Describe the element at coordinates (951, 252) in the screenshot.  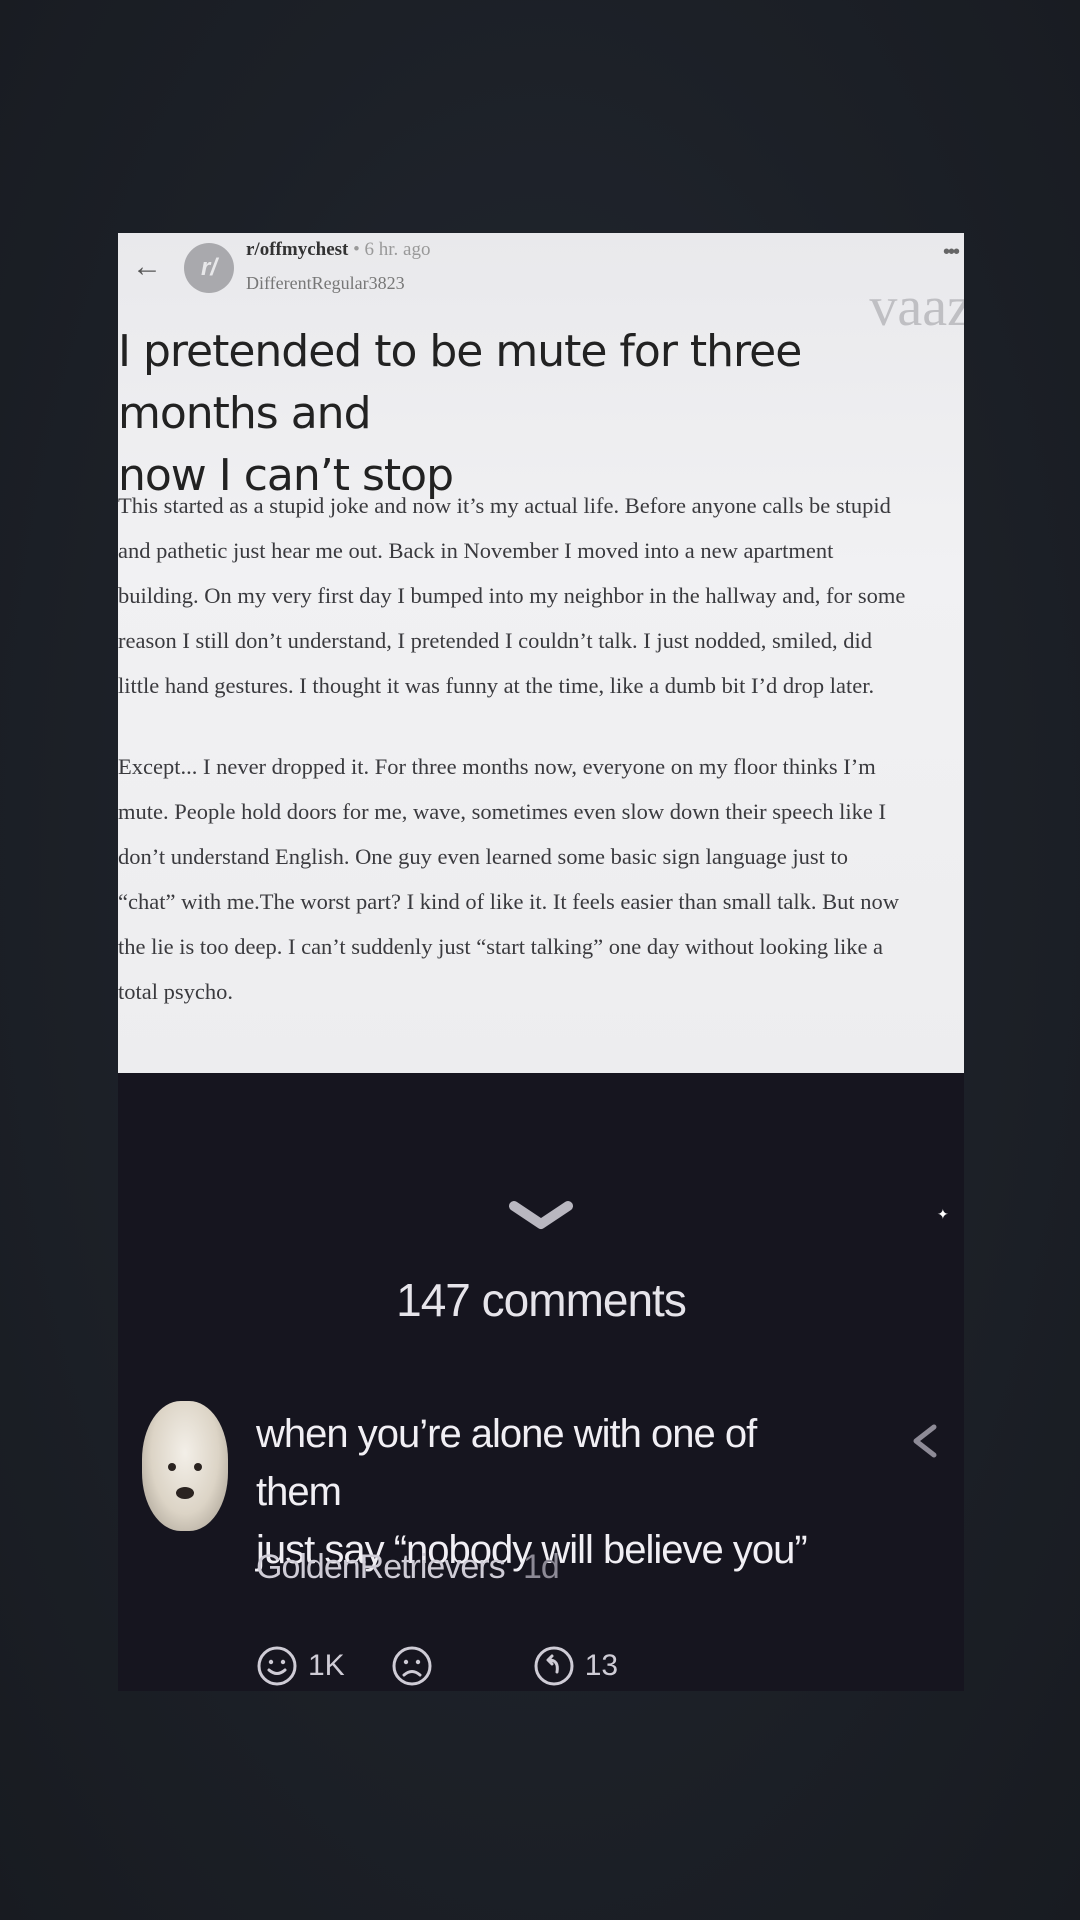
I see `more-dots-icon: •••` at that location.